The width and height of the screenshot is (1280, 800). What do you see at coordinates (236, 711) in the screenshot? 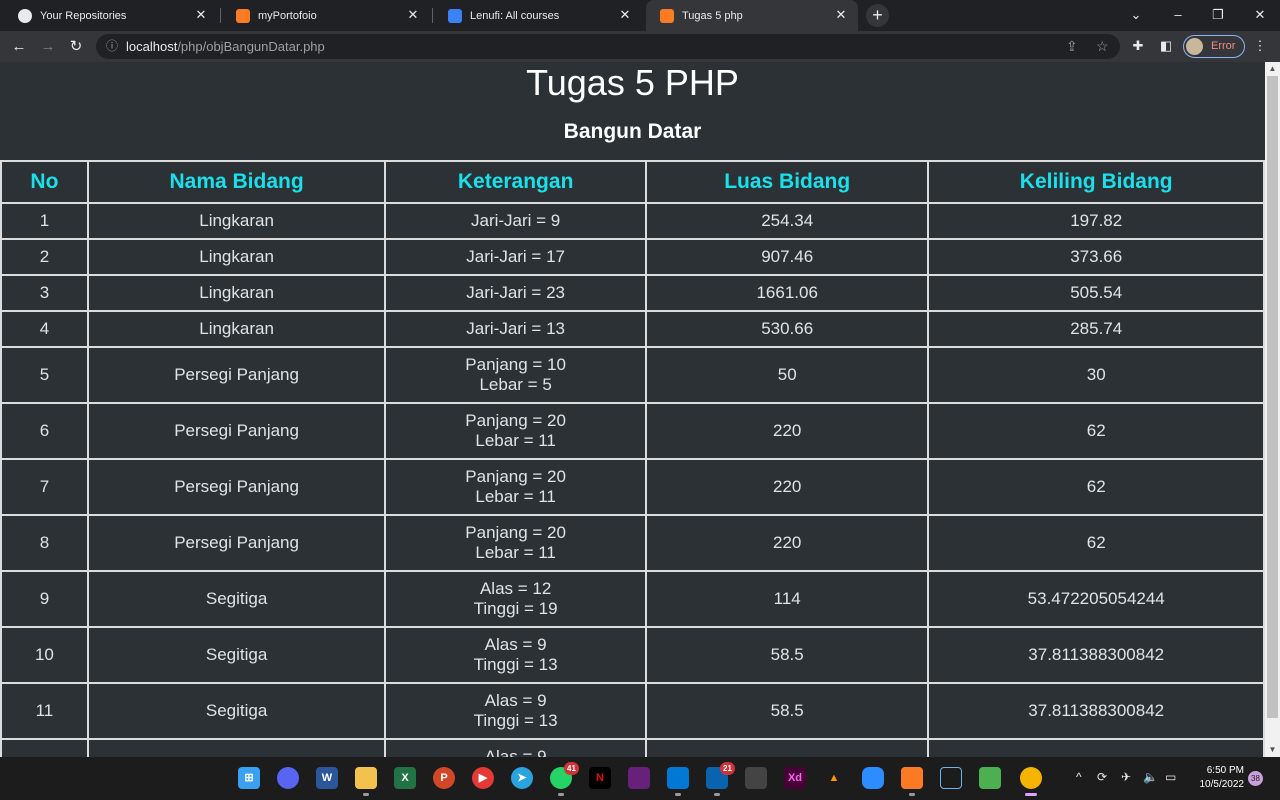
I see `nama-bidang-cell: Segitiga` at bounding box center [236, 711].